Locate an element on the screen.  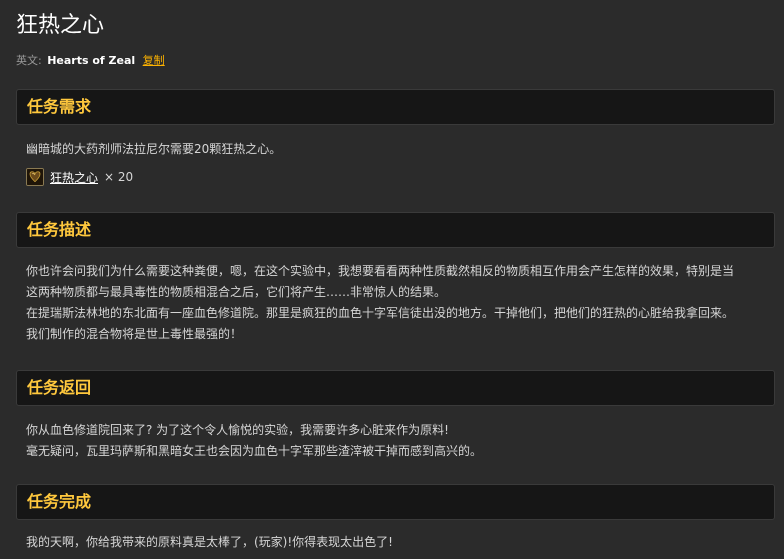
section-heading: 任务描述 is located at coordinates (59, 229).